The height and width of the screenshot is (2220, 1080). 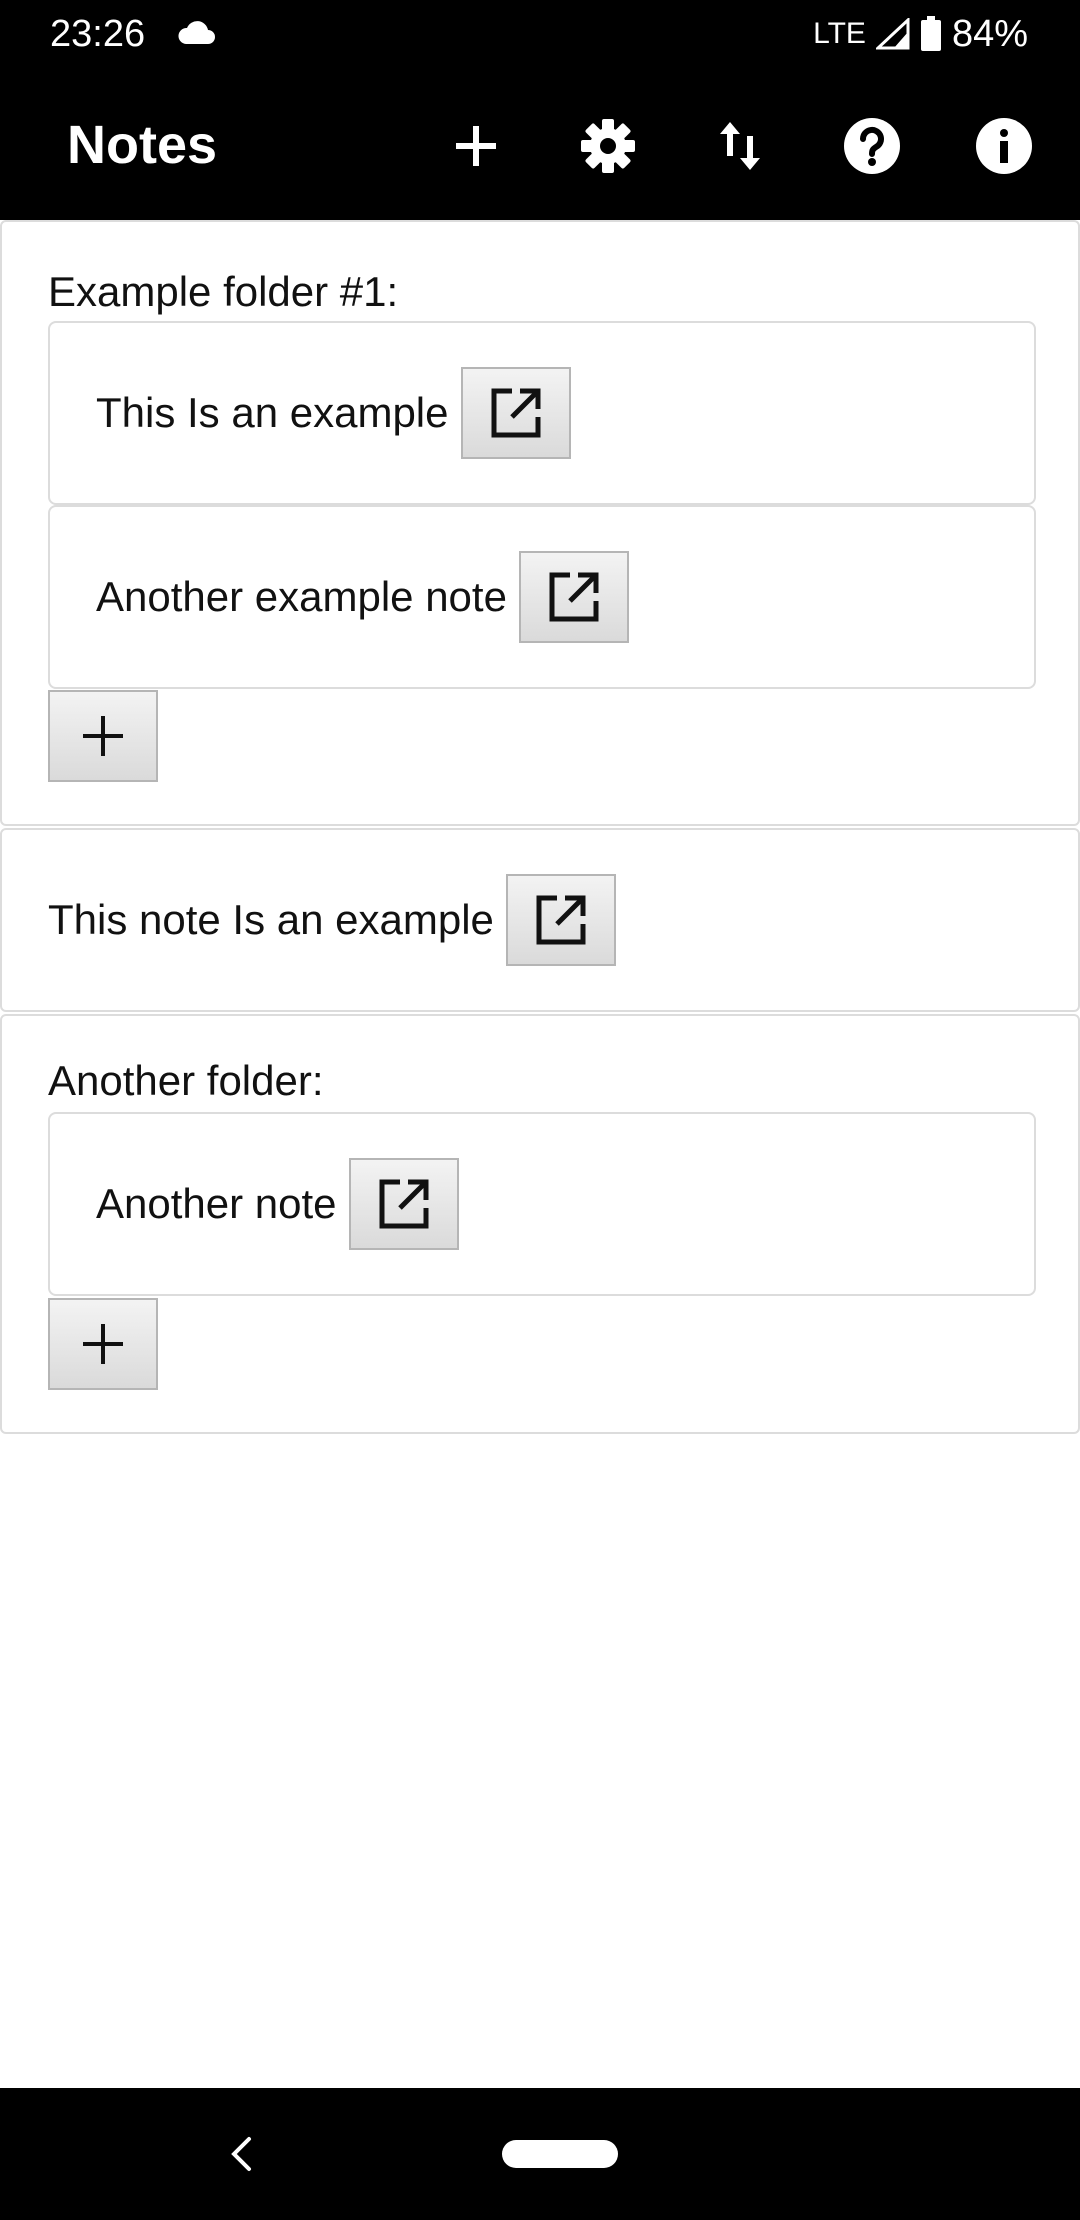 I want to click on gear-icon, so click(x=608, y=146).